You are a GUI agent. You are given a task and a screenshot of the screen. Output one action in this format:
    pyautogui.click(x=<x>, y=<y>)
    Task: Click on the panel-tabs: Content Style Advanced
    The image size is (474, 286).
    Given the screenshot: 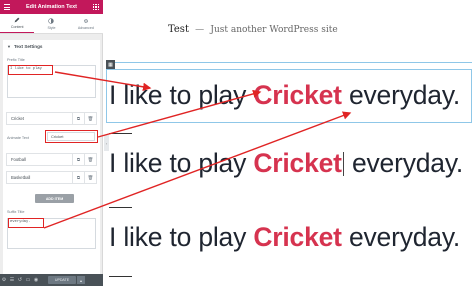 What is the action you would take?
    pyautogui.click(x=51, y=24)
    